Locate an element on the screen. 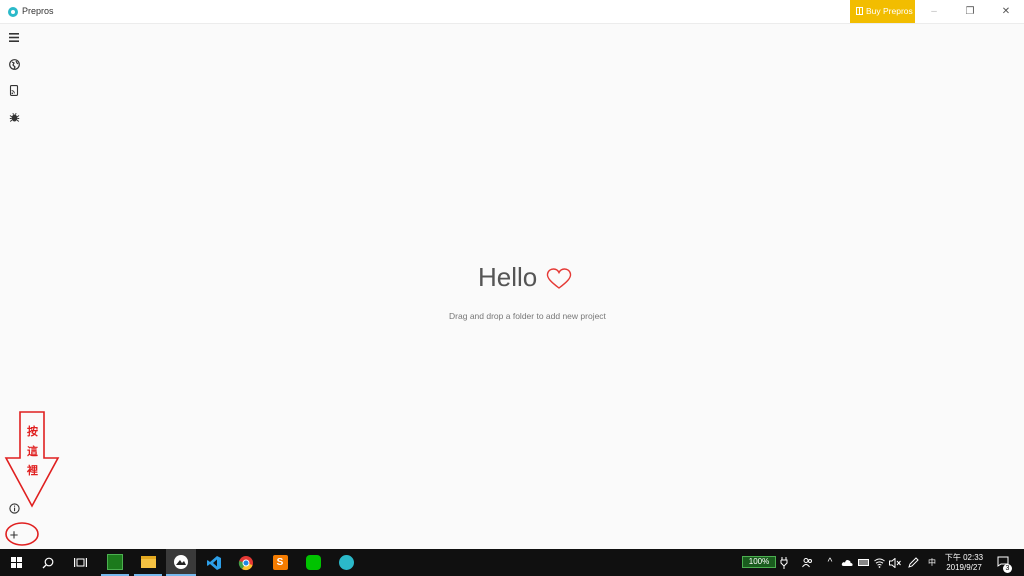 This screenshot has width=1024, height=576. onedrive-cloud-icon is located at coordinates (847, 562).